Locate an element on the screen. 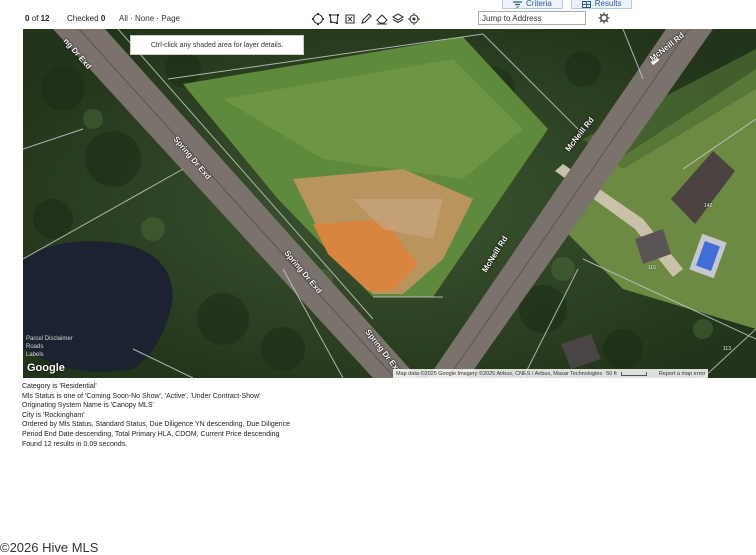 The image size is (756, 555). tab-results: Results is located at coordinates (601, 4).